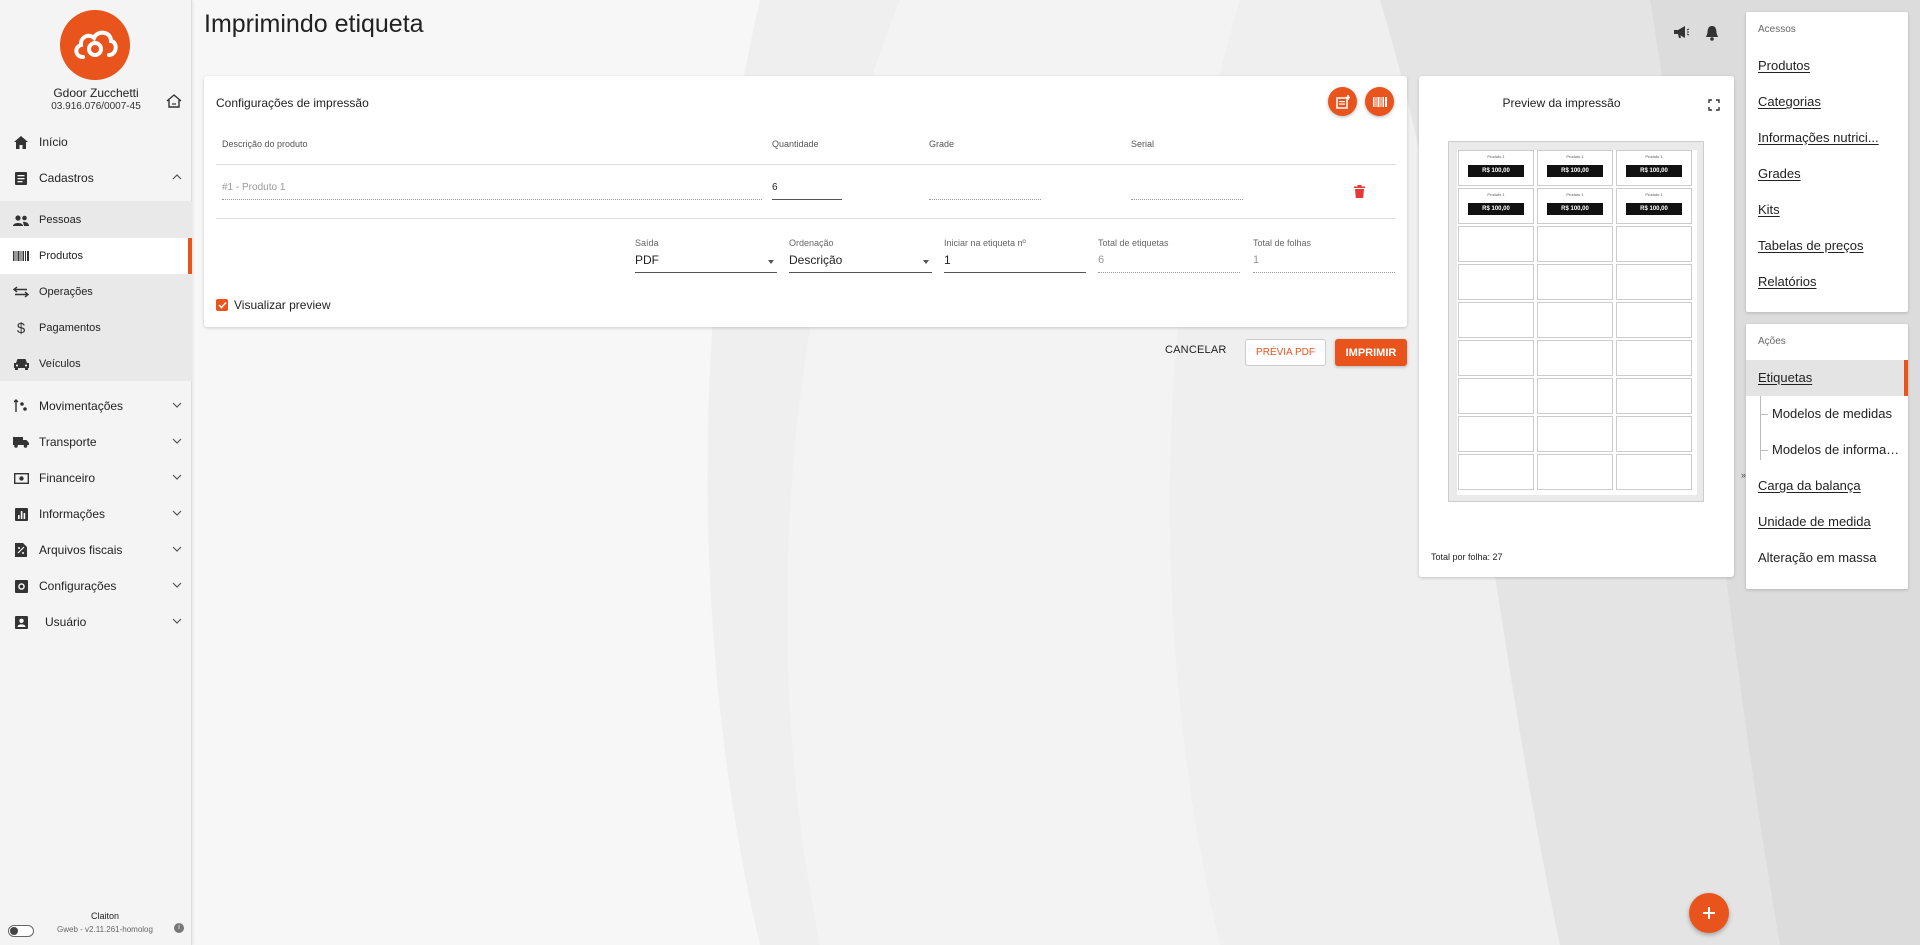  I want to click on checkmark-icon, so click(222, 305).